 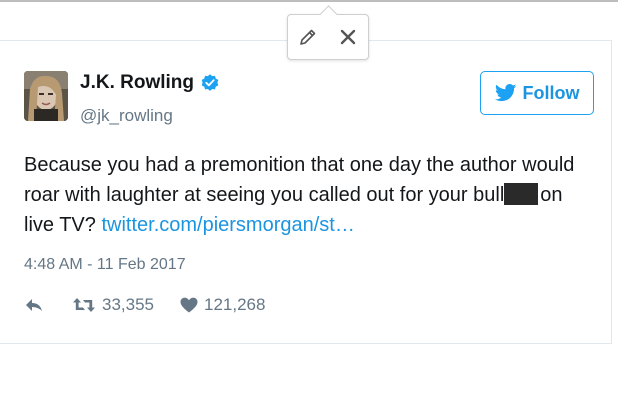 What do you see at coordinates (137, 83) in the screenshot?
I see `author-name: J.K. Rowling` at bounding box center [137, 83].